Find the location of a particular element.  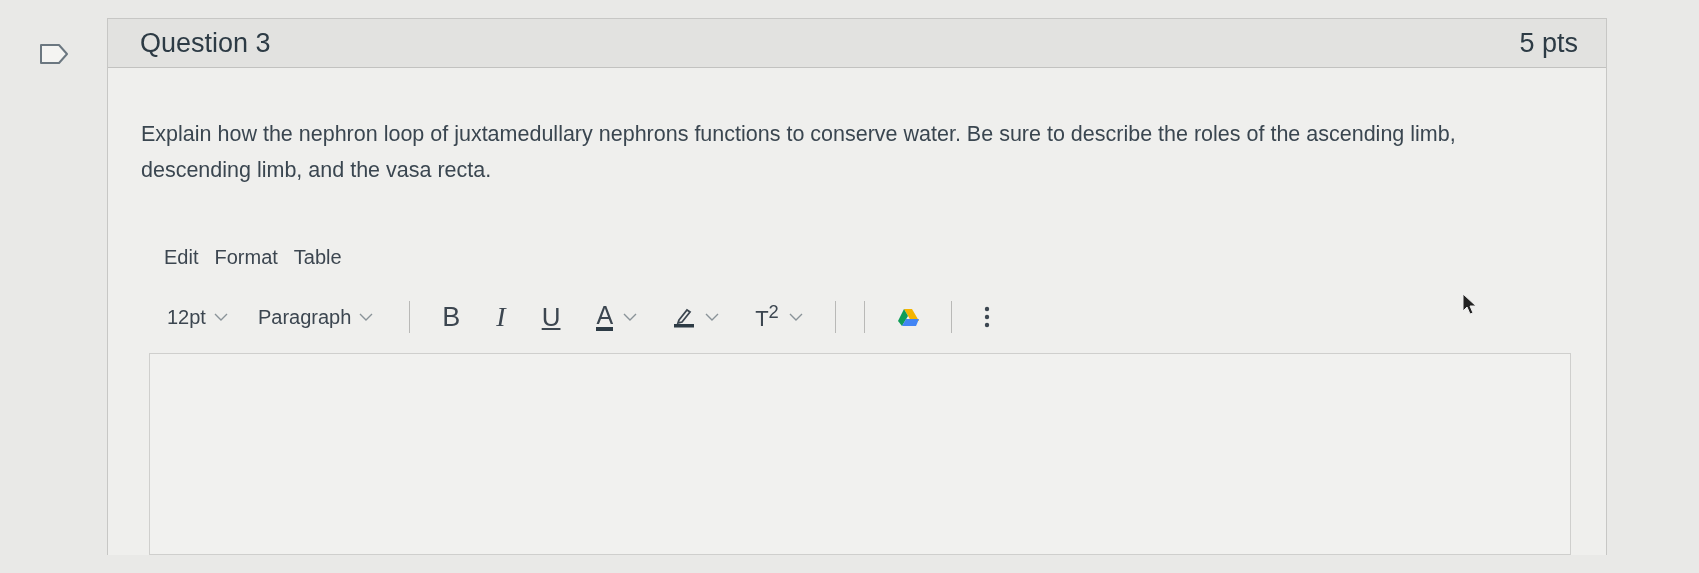

highlighter-icon is located at coordinates (684, 317).